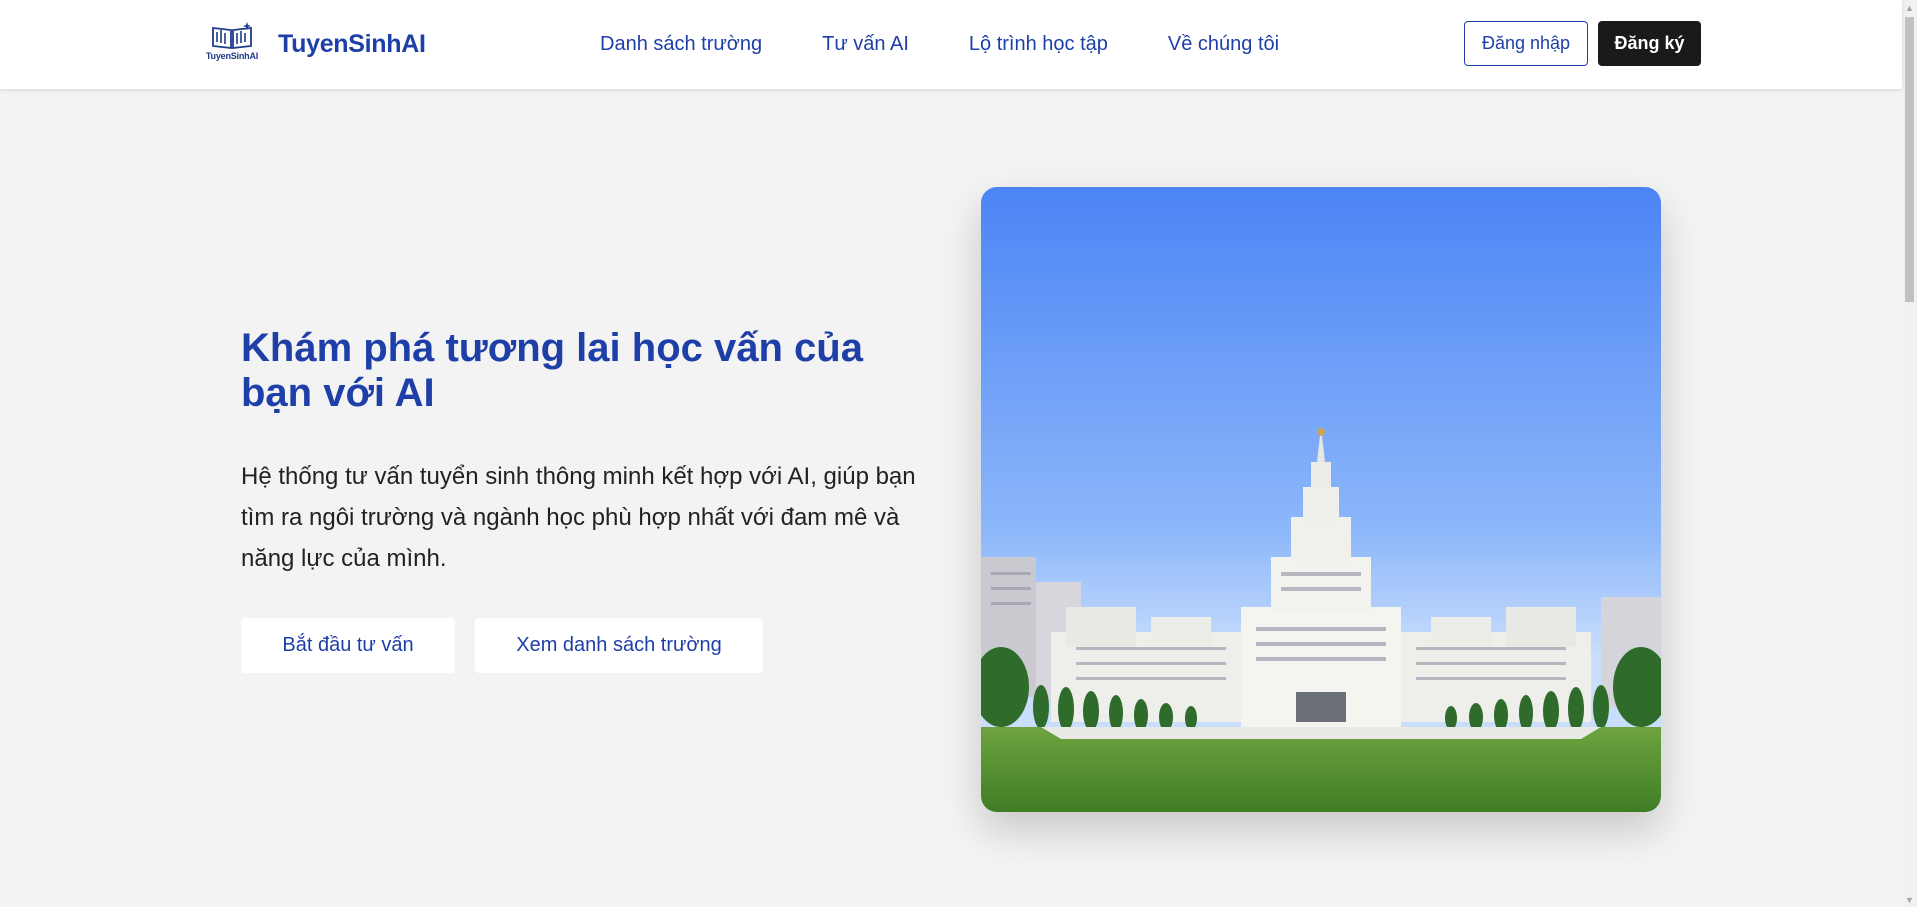 This screenshot has height=907, width=1917. Describe the element at coordinates (1909, 899) in the screenshot. I see `scroll-down-icon: ▼` at that location.